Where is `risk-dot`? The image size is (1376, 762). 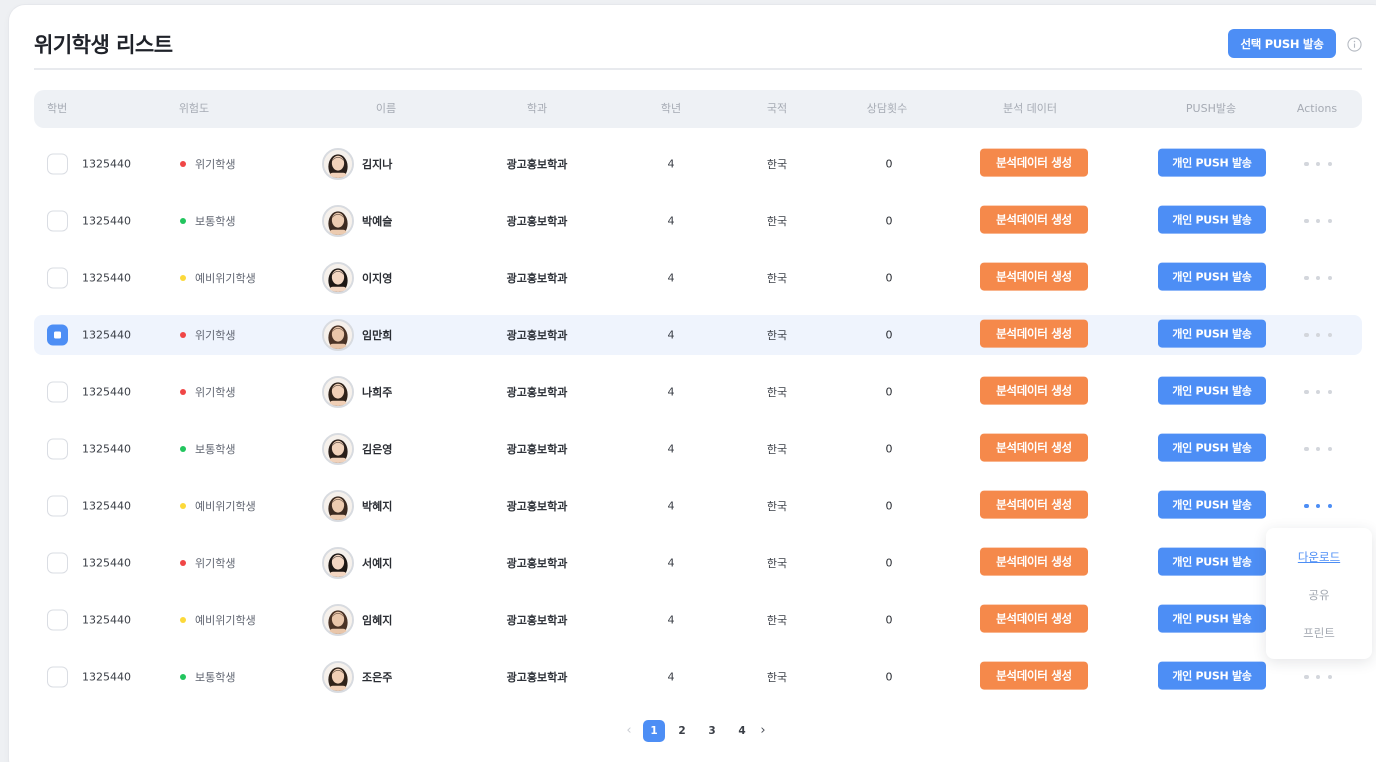 risk-dot is located at coordinates (183, 392).